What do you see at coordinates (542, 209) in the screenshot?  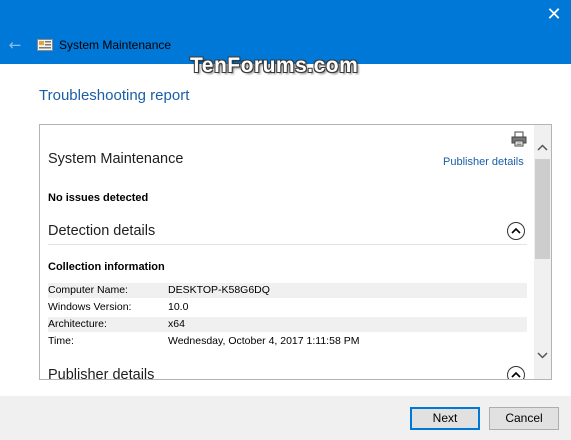 I see `scrollbar-thumb` at bounding box center [542, 209].